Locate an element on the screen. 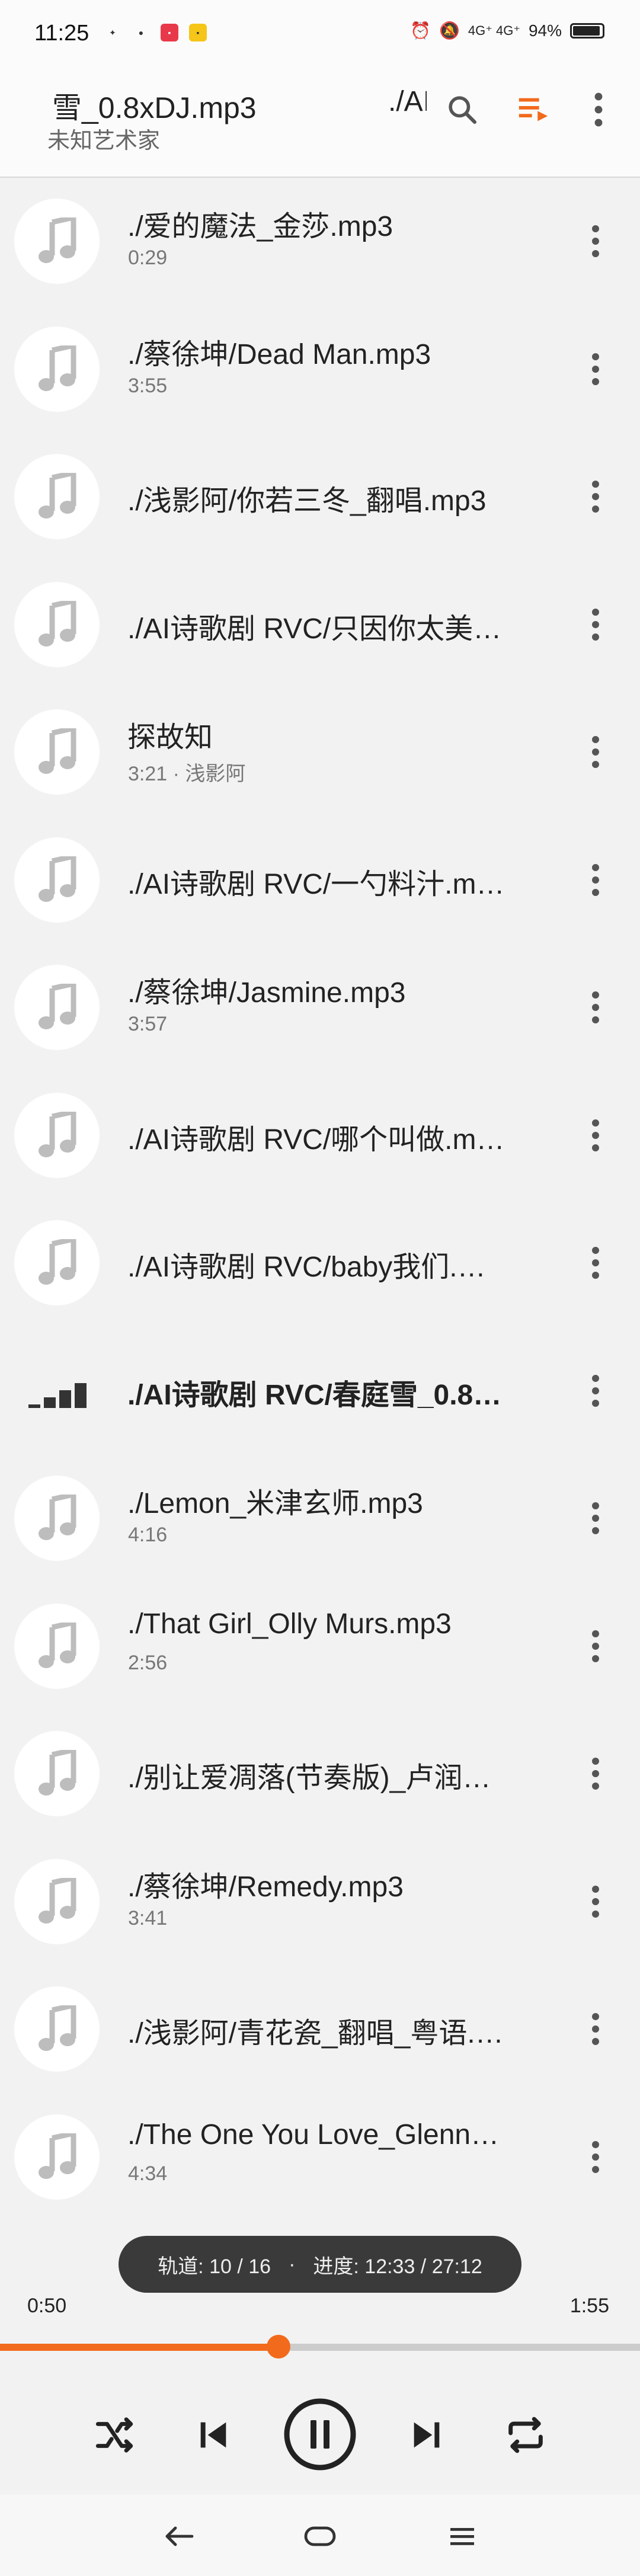 This screenshot has height=2576, width=640. track-row: ./AI诗歌剧 RVC/哪个叫做.mp3 is located at coordinates (320, 1136).